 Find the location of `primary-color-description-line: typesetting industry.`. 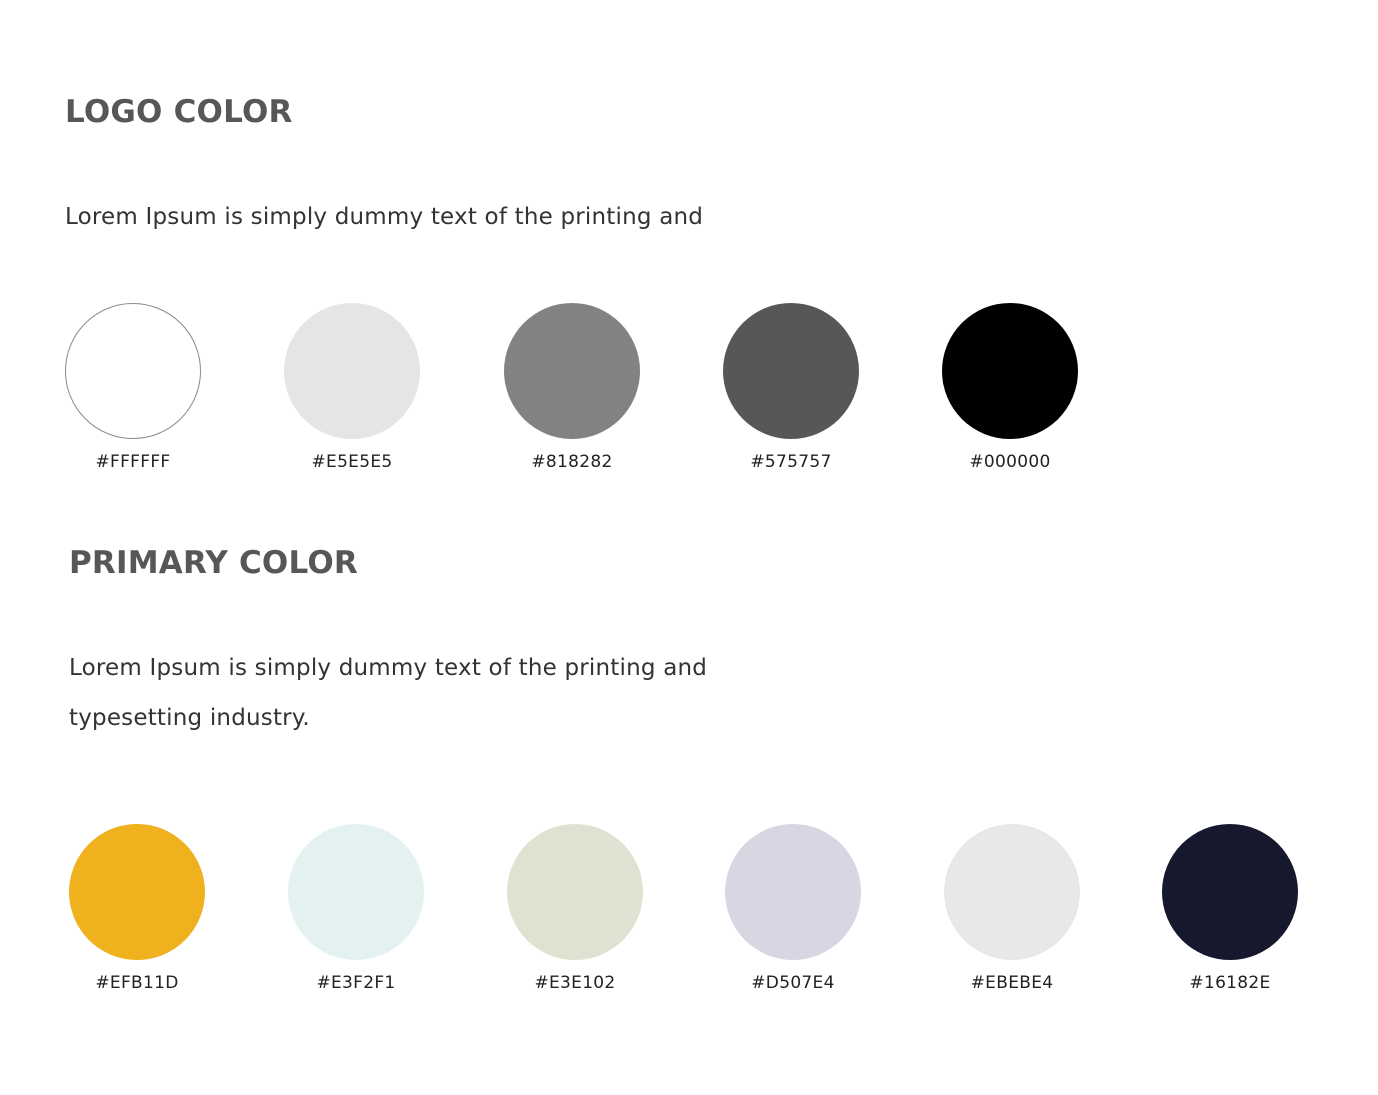

primary-color-description-line: typesetting industry. is located at coordinates (189, 718).